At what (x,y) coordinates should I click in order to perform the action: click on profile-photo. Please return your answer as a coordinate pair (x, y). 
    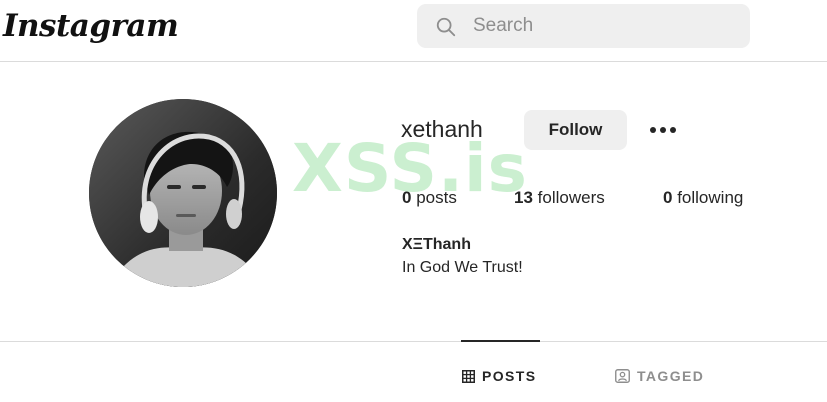
    Looking at the image, I should click on (183, 193).